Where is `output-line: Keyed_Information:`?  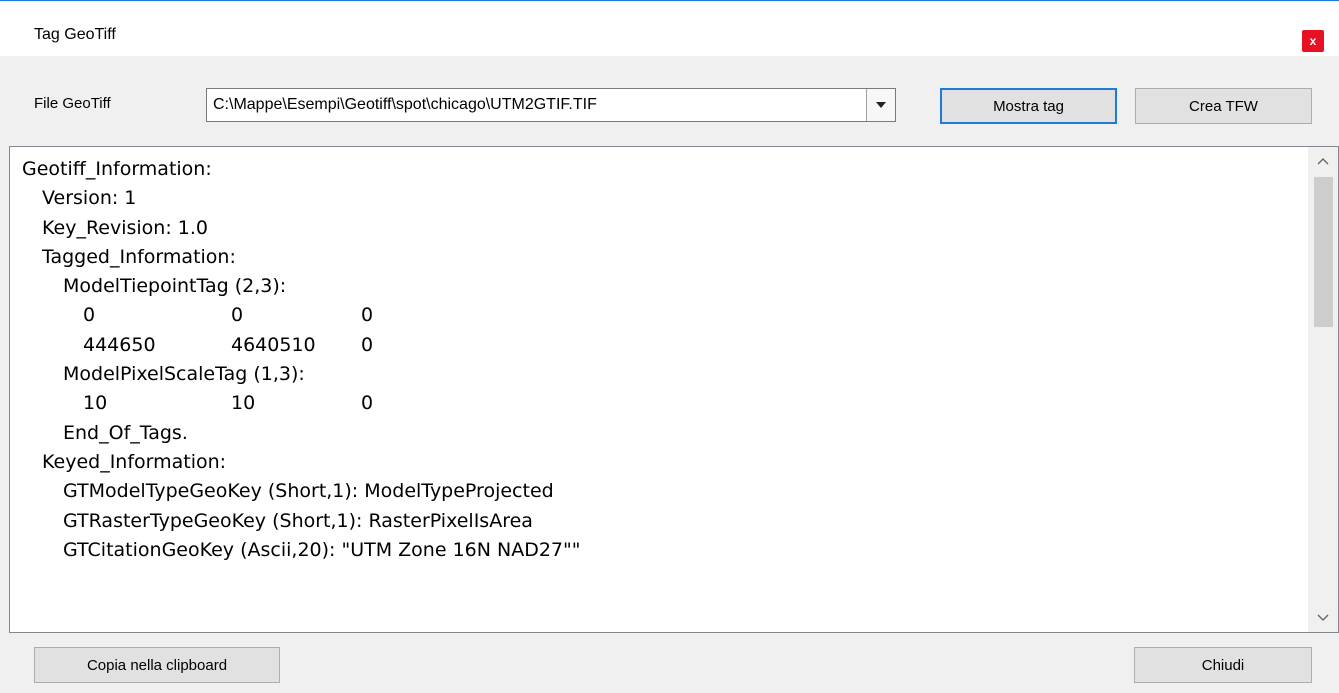 output-line: Keyed_Information: is located at coordinates (660, 462).